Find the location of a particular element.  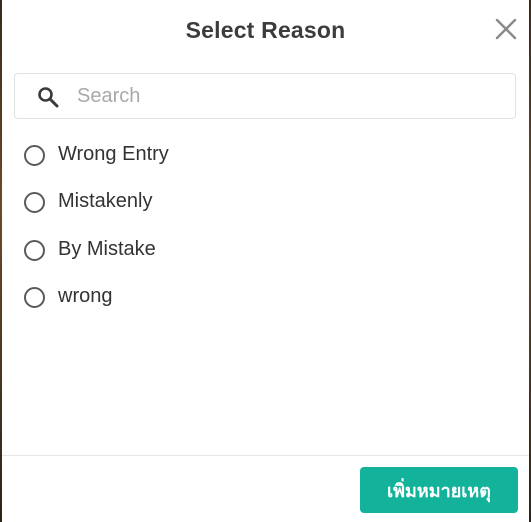

reason-option-by-mistake: By Mistake is located at coordinates (262, 250).